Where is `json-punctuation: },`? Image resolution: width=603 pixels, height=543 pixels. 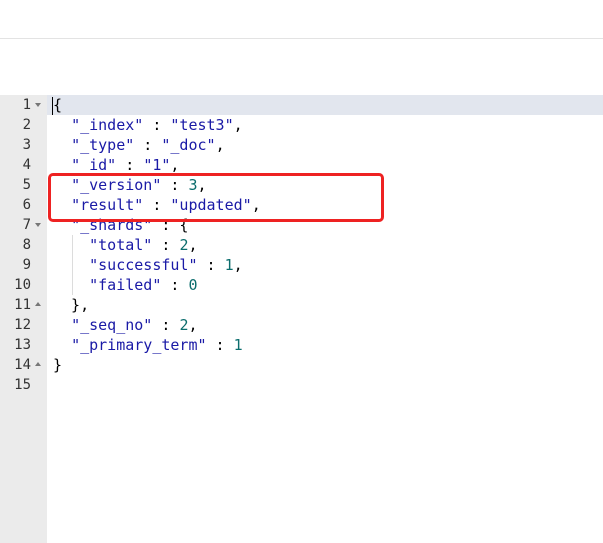 json-punctuation: }, is located at coordinates (71, 305).